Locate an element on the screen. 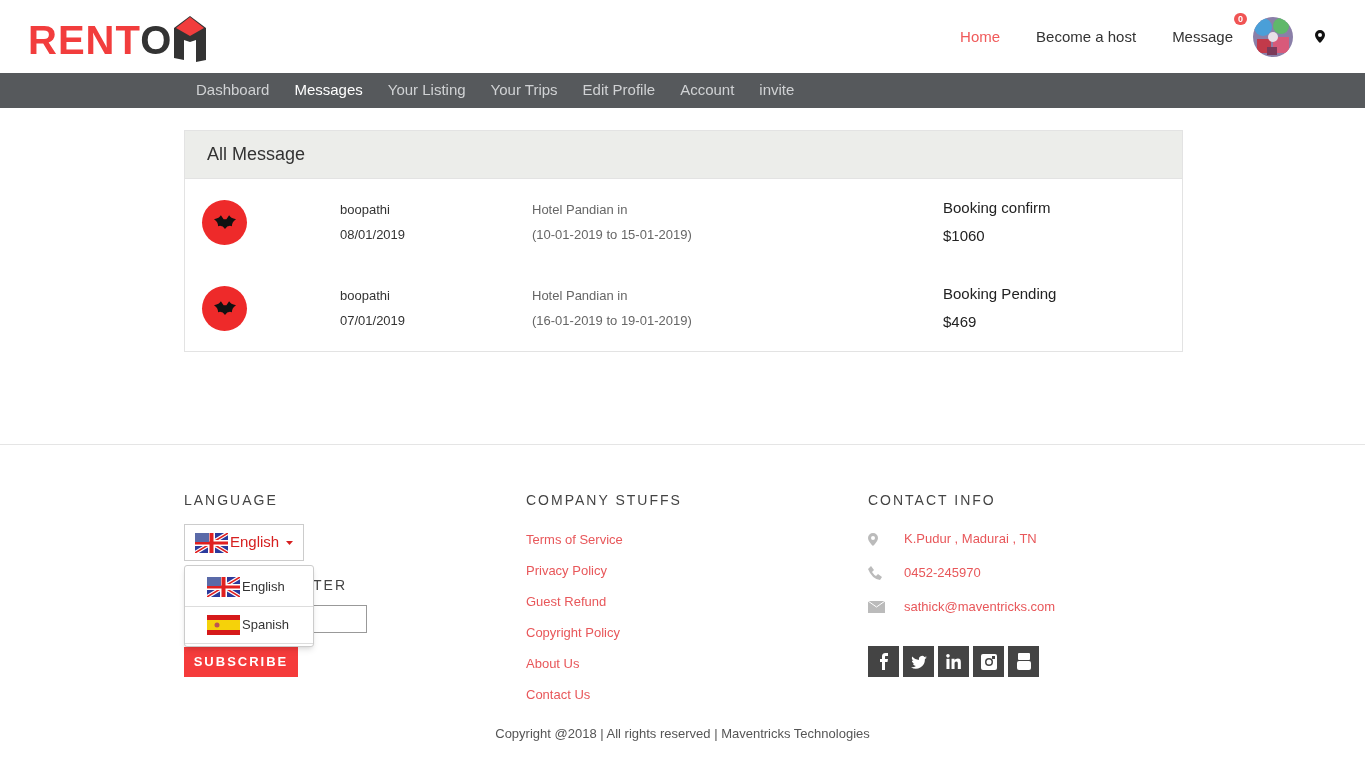 This screenshot has width=1365, height=767. nav-tab: invite is located at coordinates (777, 90).